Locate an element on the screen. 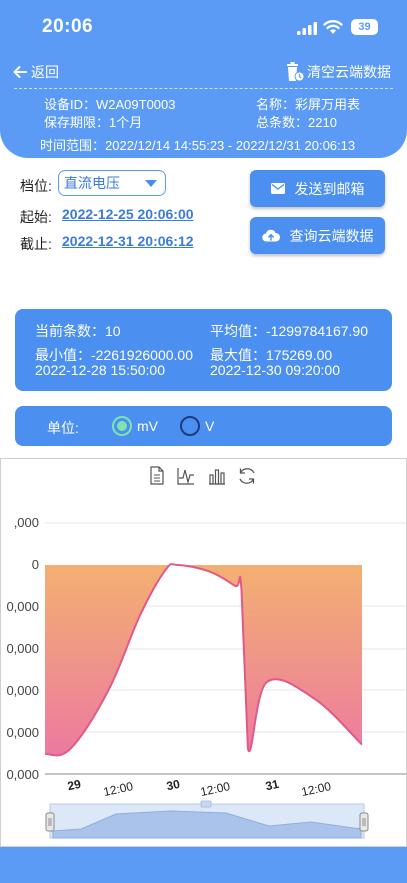  unit-label: 单位: is located at coordinates (63, 428).